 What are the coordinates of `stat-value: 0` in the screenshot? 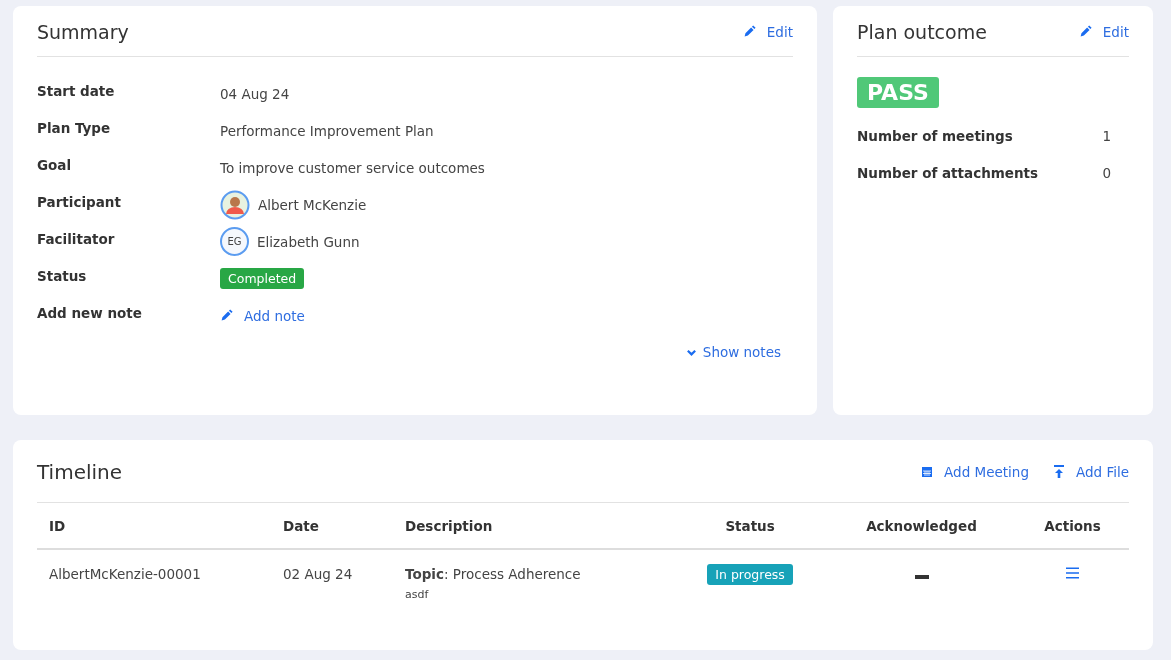 It's located at (1106, 174).